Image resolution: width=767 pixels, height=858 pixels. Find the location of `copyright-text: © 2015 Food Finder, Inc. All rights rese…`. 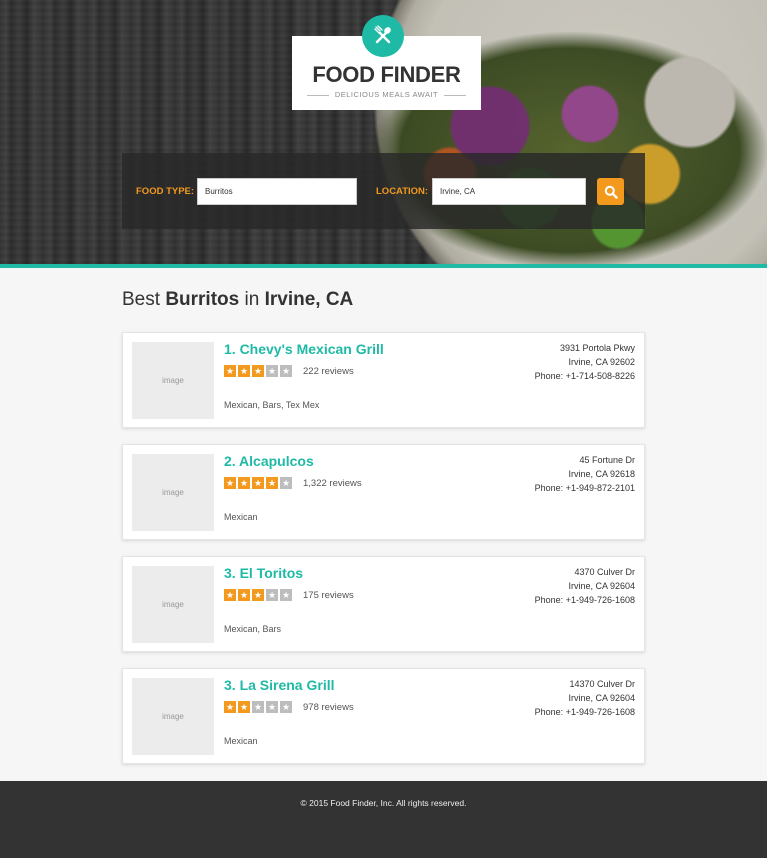

copyright-text: © 2015 Food Finder, Inc. All rights rese… is located at coordinates (383, 803).